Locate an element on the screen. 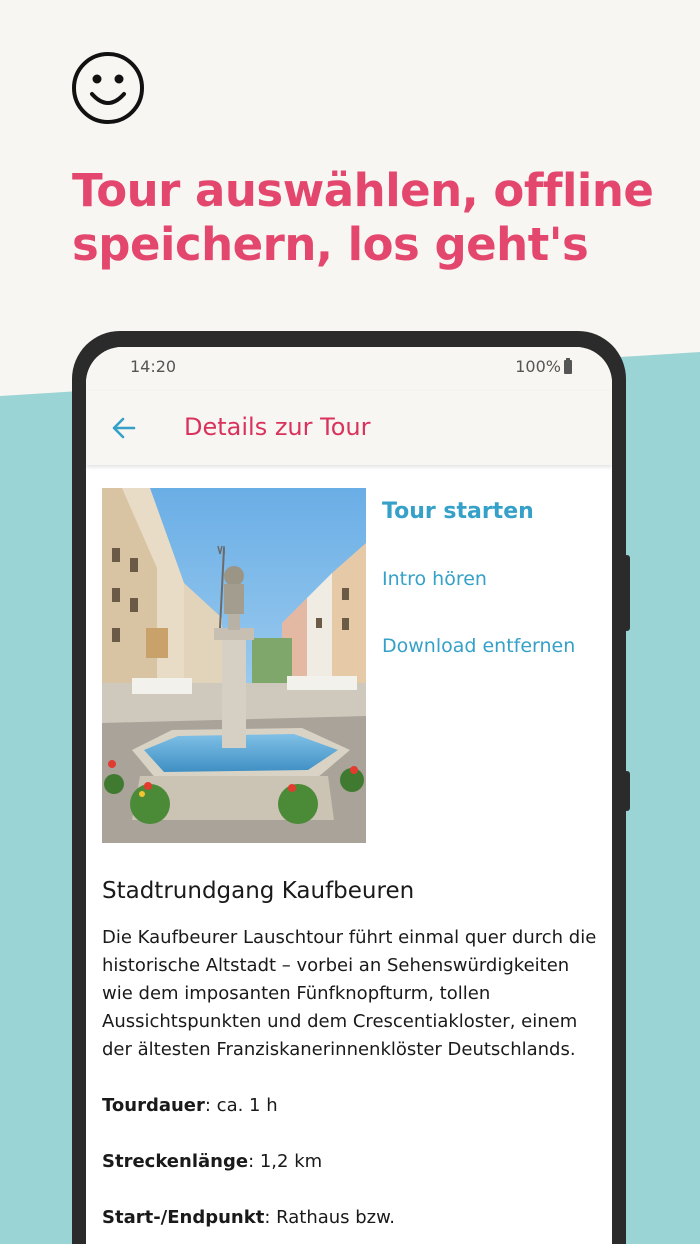  remove-download-button: Download entfernen is located at coordinates (478, 646).